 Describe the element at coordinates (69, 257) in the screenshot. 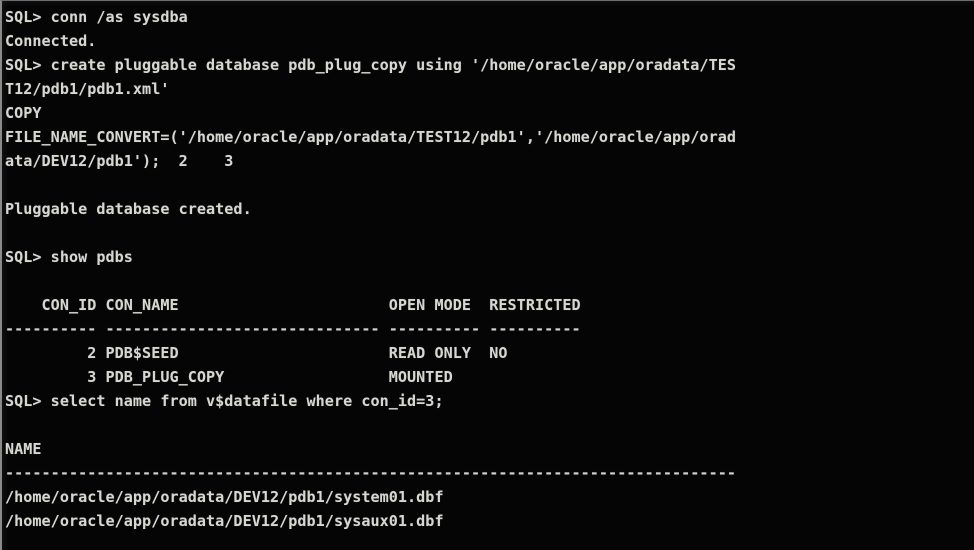

I see `terminal-line-prompt: SQL> show pdbs` at that location.